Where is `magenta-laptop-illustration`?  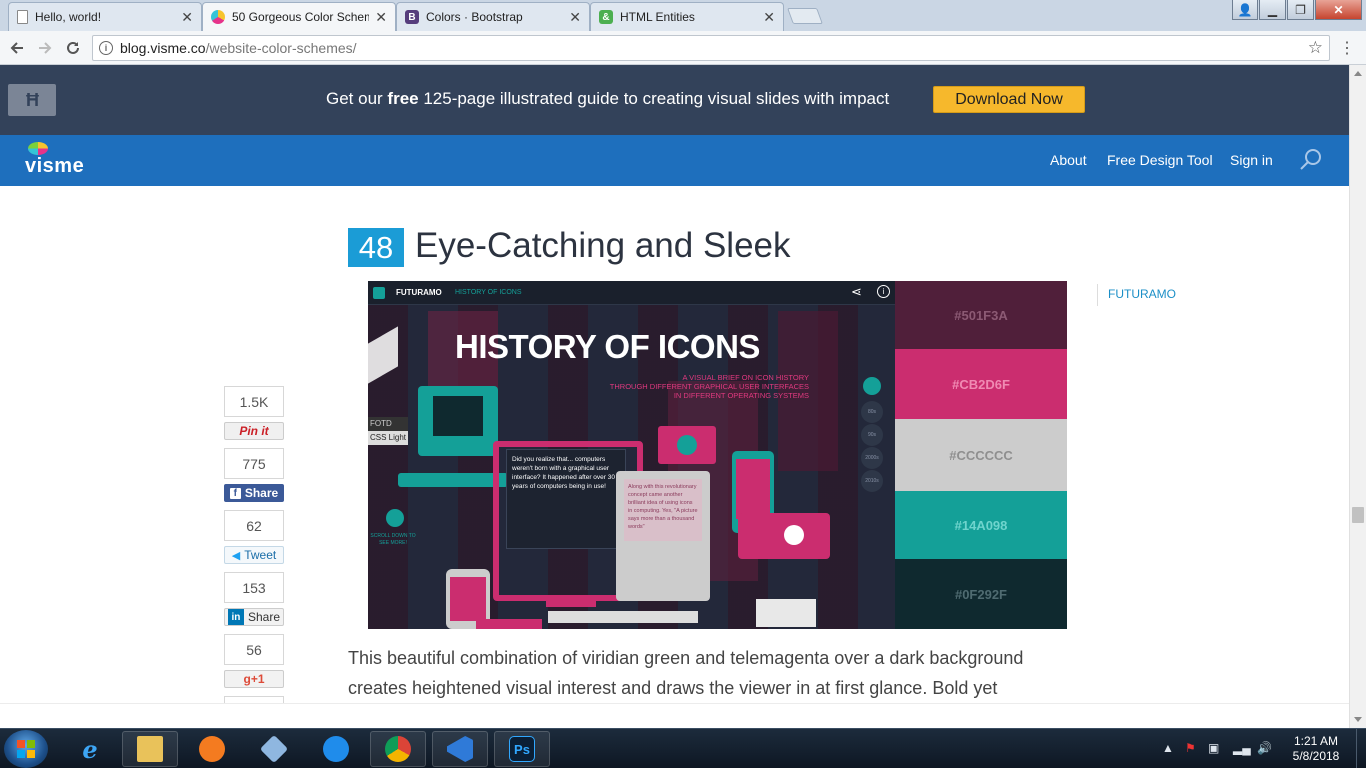
magenta-laptop-illustration is located at coordinates (687, 445).